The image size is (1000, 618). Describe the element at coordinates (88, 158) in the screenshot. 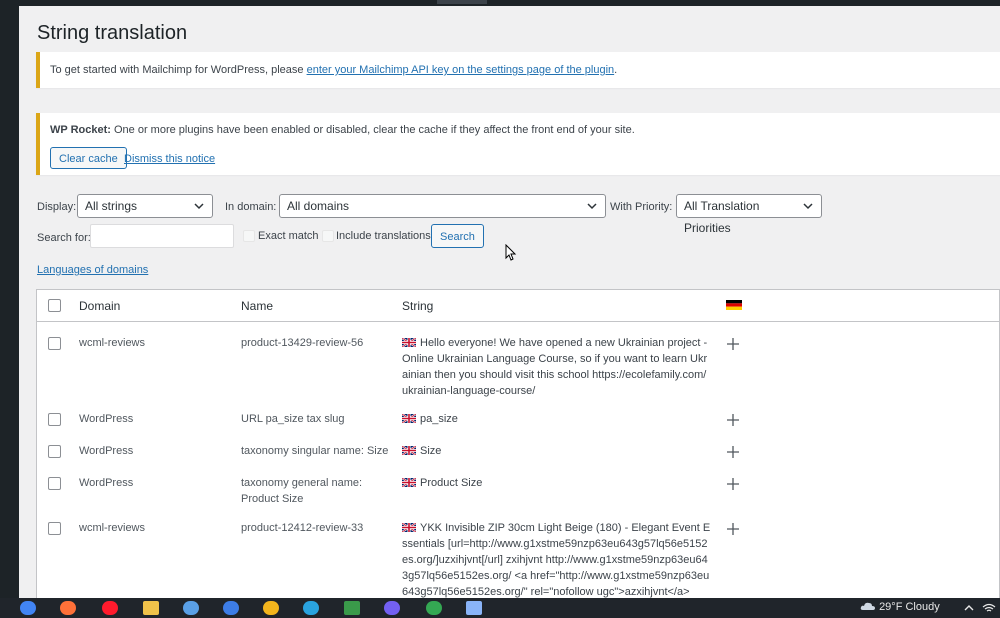

I see `clear-cache-button: Clear cache` at that location.